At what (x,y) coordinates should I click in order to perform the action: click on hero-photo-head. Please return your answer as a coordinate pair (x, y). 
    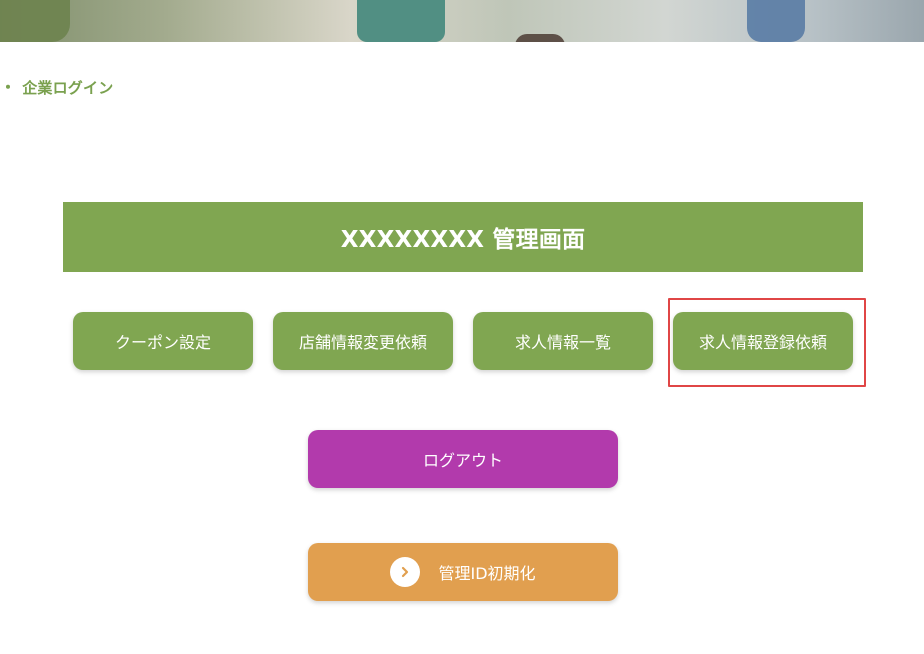
    Looking at the image, I should click on (540, 38).